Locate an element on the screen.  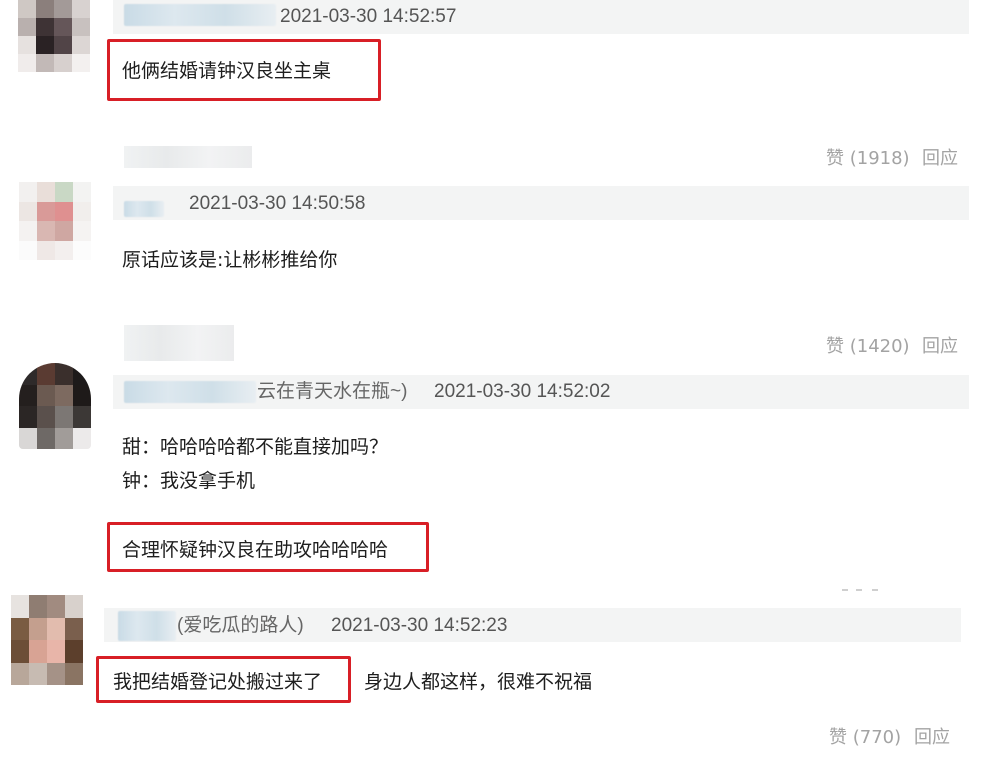
like-button: 赞 (1918) is located at coordinates (868, 159).